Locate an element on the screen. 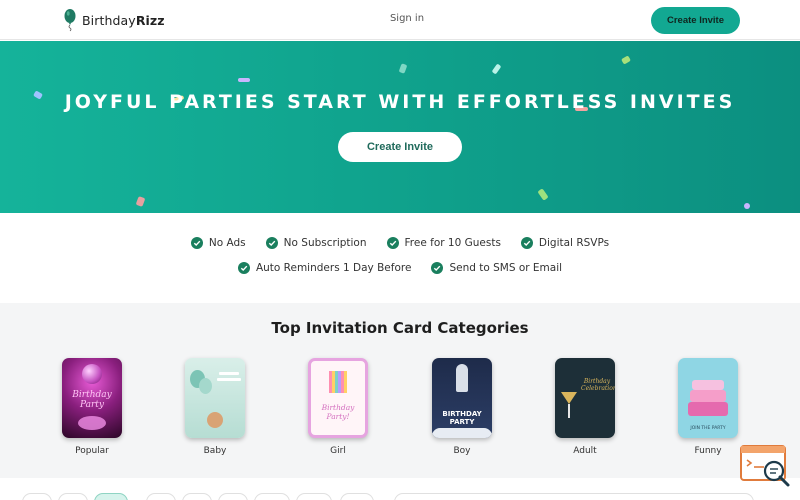  category-boy: BIRTHDAY PARTY Boy is located at coordinates (462, 407).